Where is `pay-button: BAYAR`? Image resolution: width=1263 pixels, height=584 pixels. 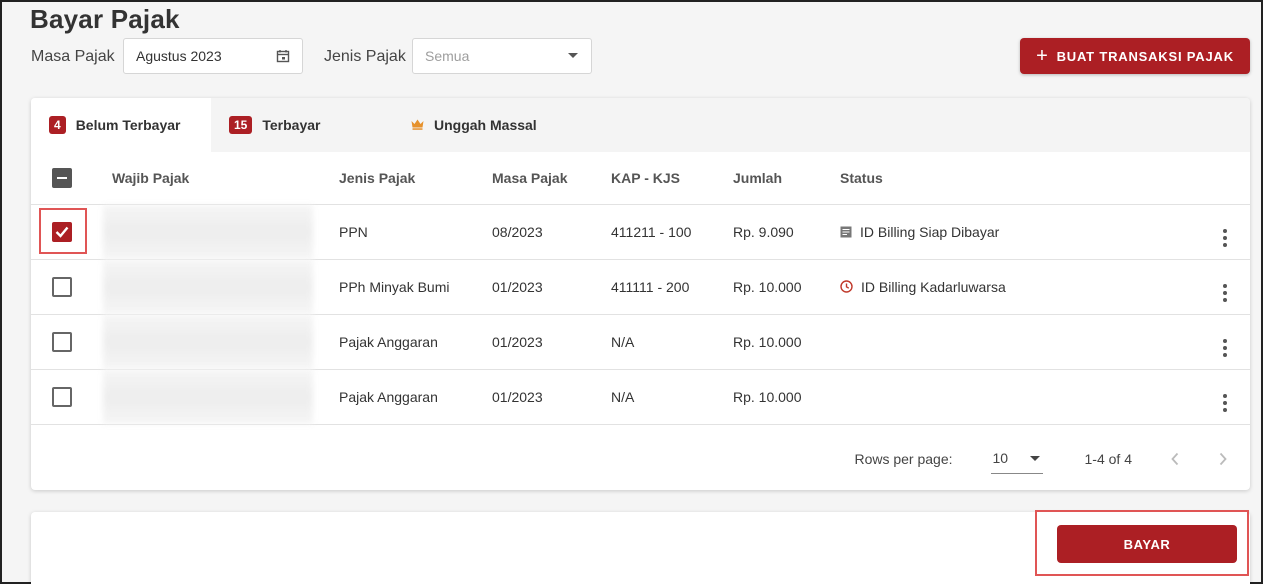 pay-button: BAYAR is located at coordinates (1147, 544).